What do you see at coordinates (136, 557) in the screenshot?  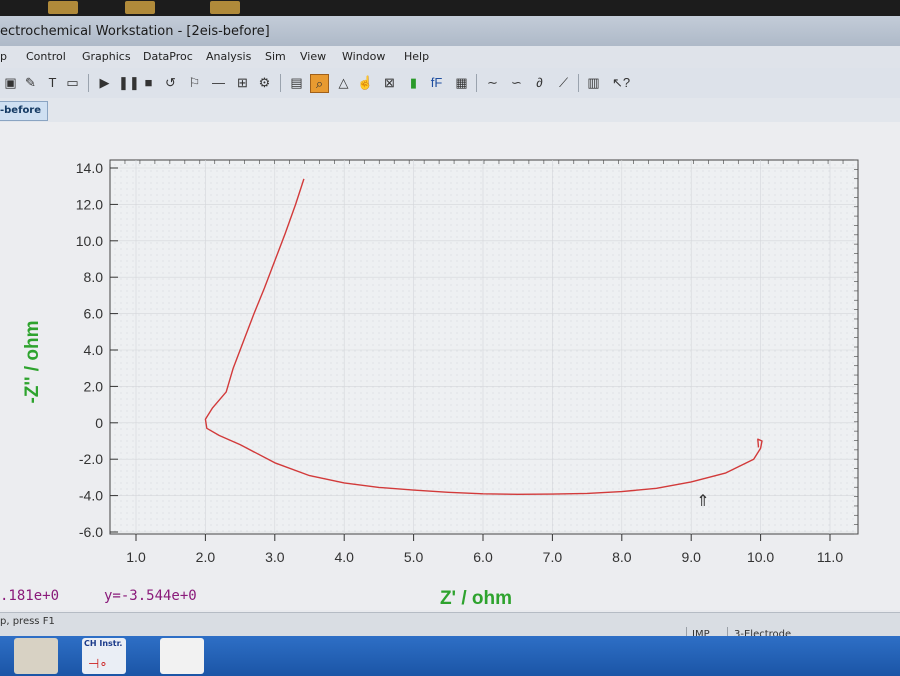 I see `x-tick-label: 1.0` at bounding box center [136, 557].